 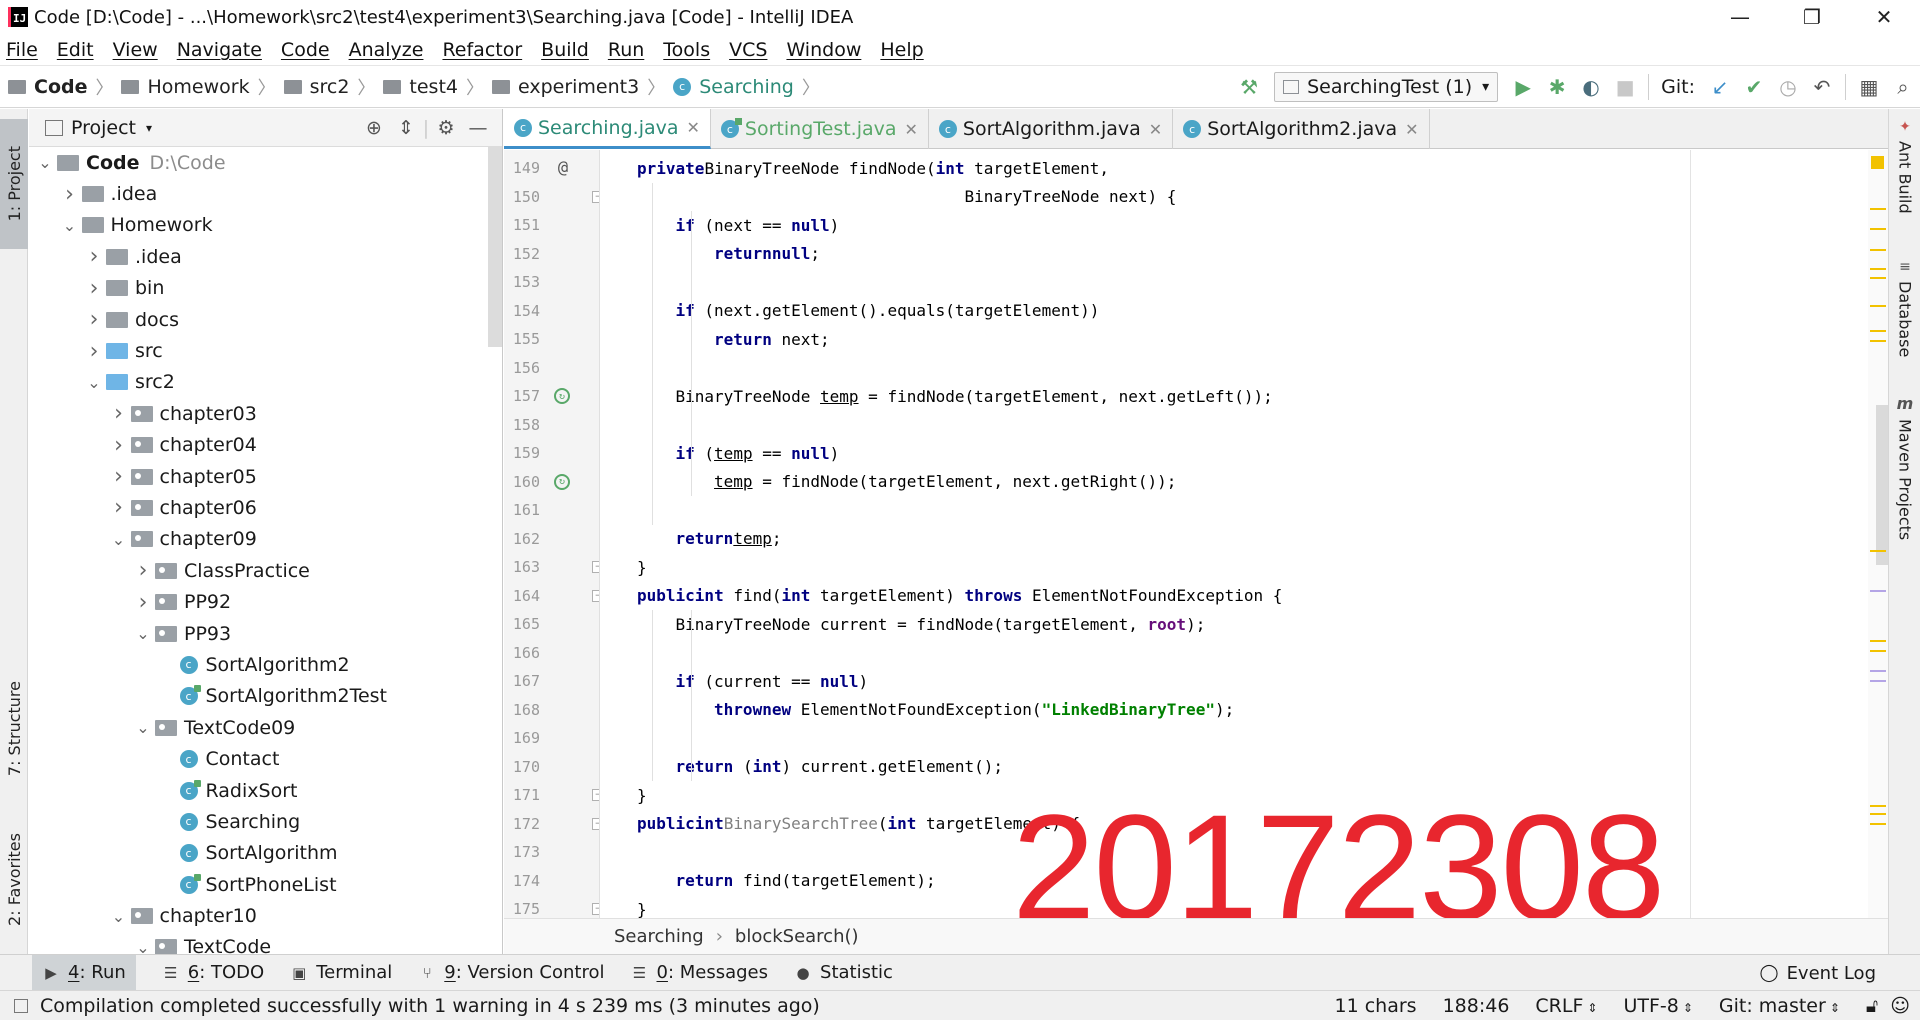 What do you see at coordinates (607, 129) in the screenshot?
I see `editor-tab: c Searching.java ✕` at bounding box center [607, 129].